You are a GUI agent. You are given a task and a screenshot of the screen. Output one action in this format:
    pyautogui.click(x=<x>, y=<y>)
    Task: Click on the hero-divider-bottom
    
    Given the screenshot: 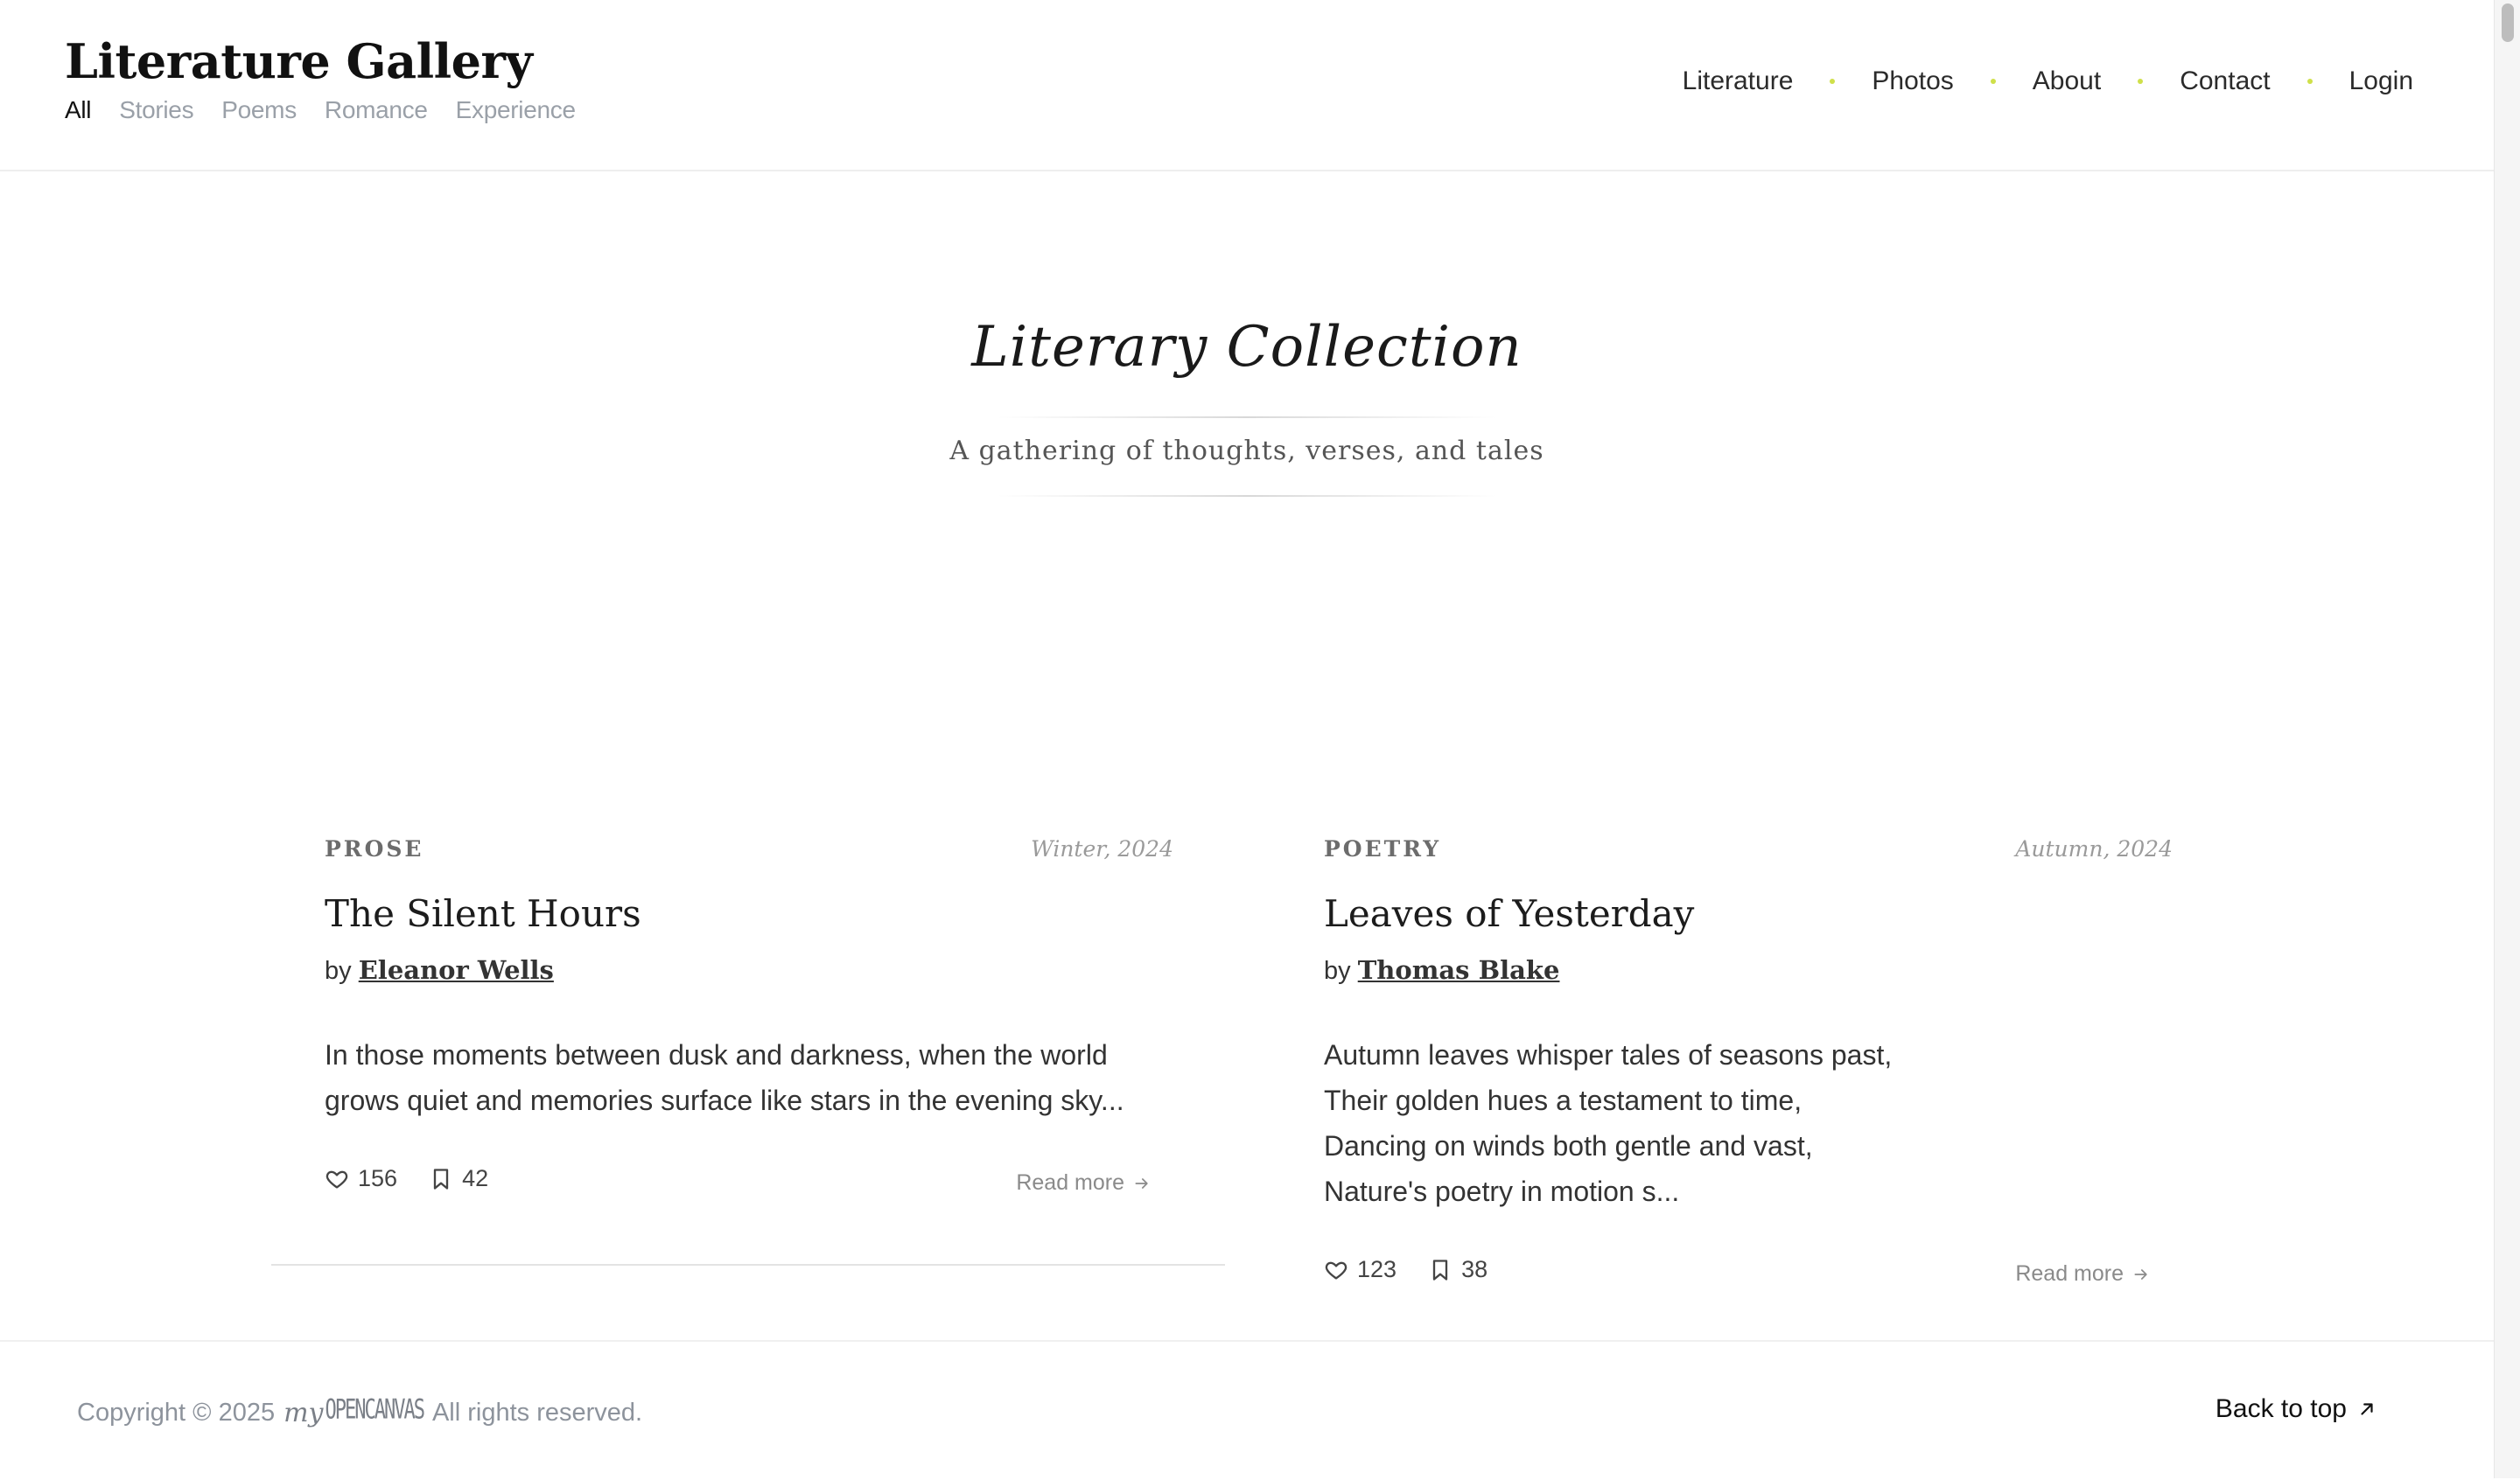 What is the action you would take?
    pyautogui.click(x=1247, y=496)
    